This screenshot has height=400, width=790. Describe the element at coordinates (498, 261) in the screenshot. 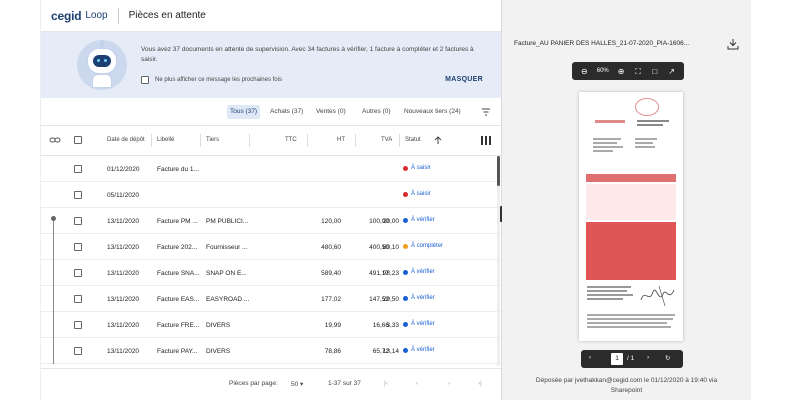

I see `table-scrollbar` at that location.